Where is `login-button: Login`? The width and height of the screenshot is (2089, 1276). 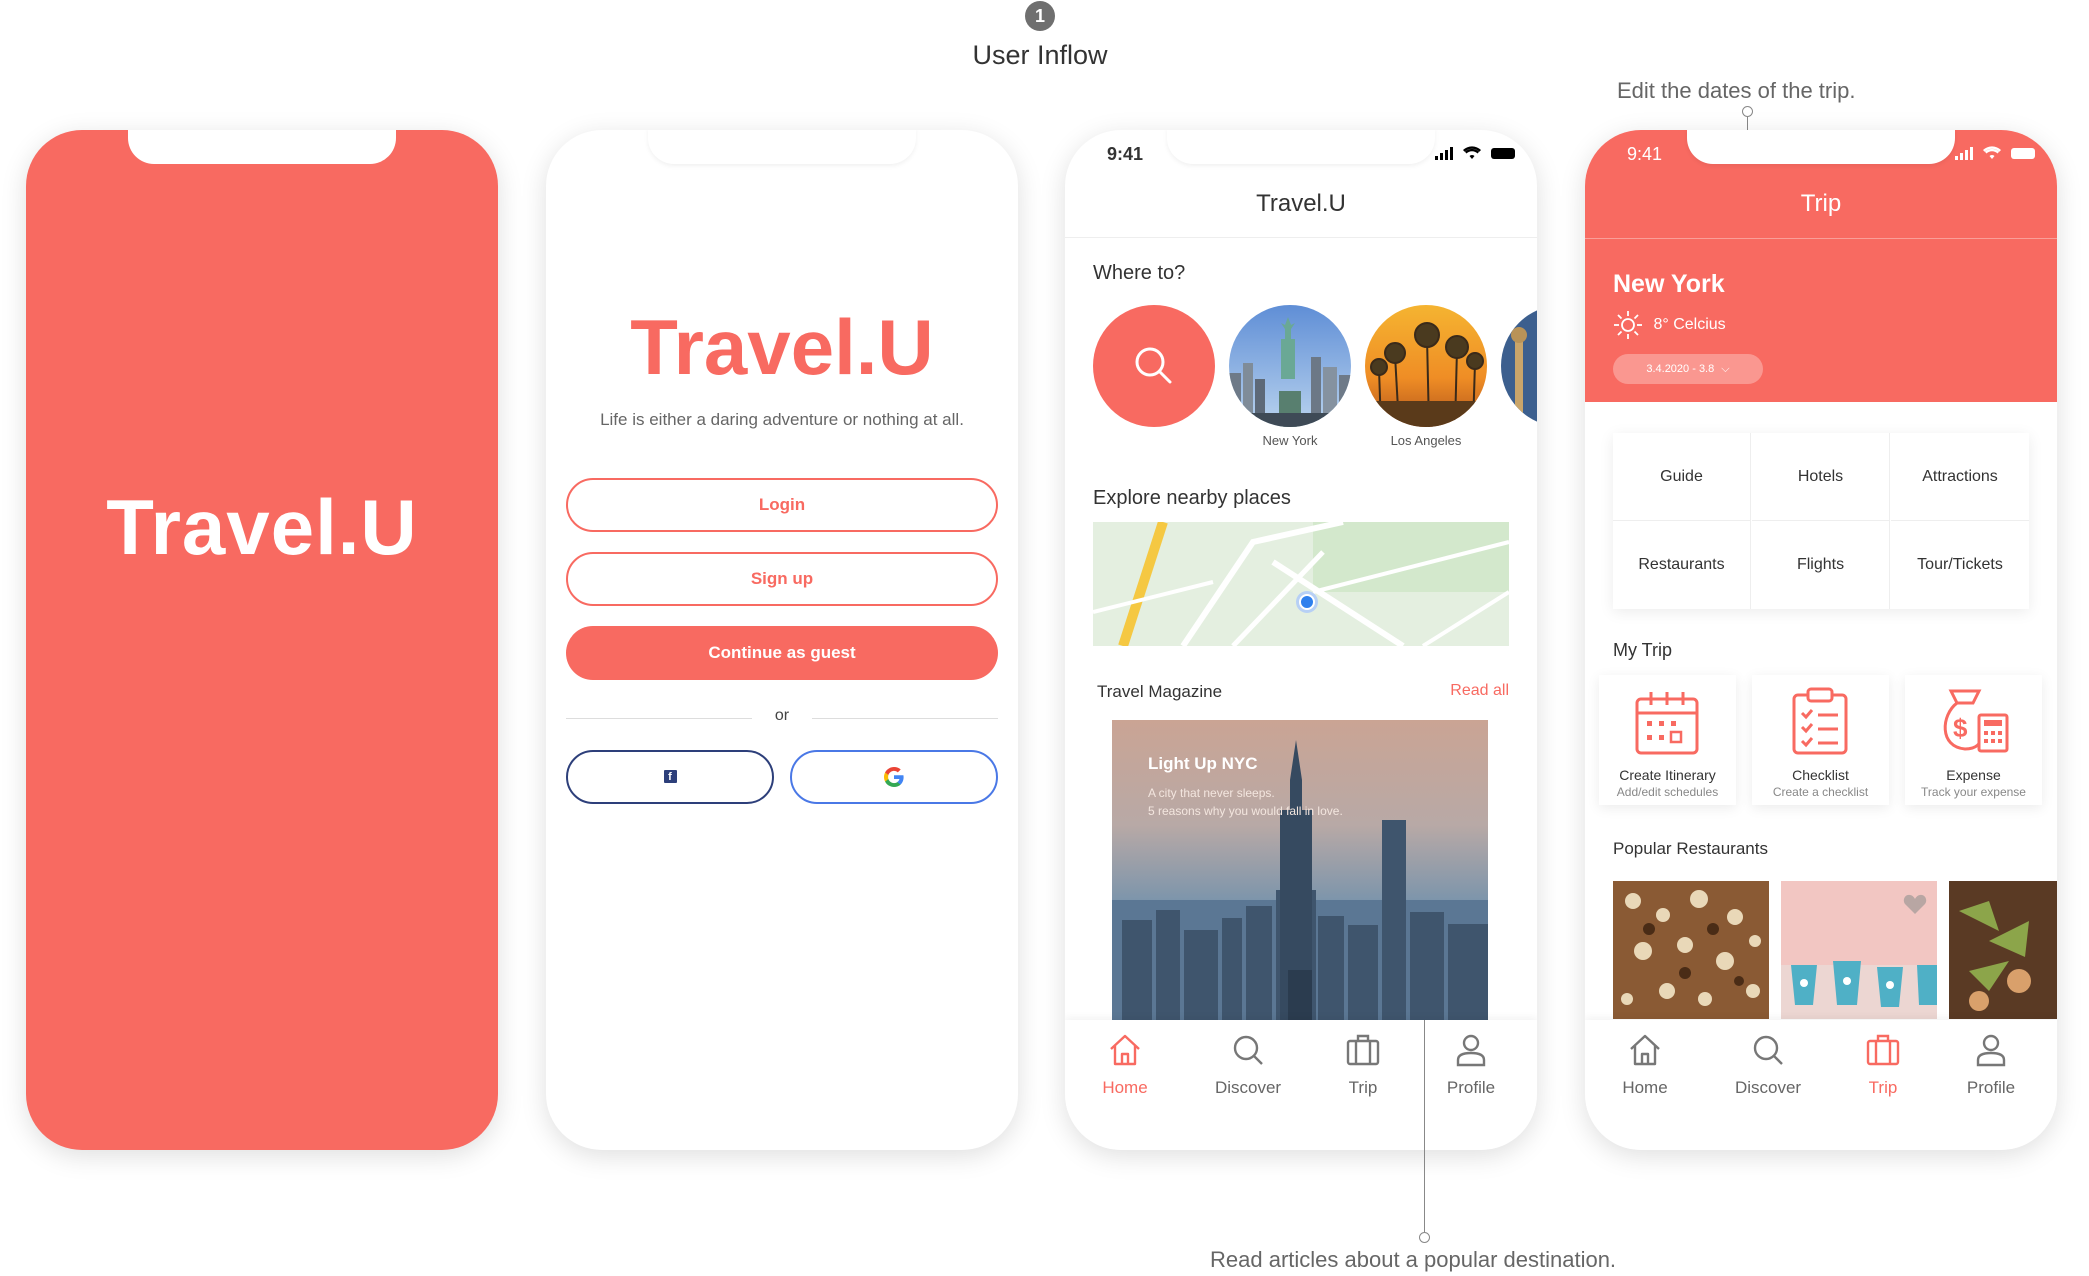
login-button: Login is located at coordinates (782, 505).